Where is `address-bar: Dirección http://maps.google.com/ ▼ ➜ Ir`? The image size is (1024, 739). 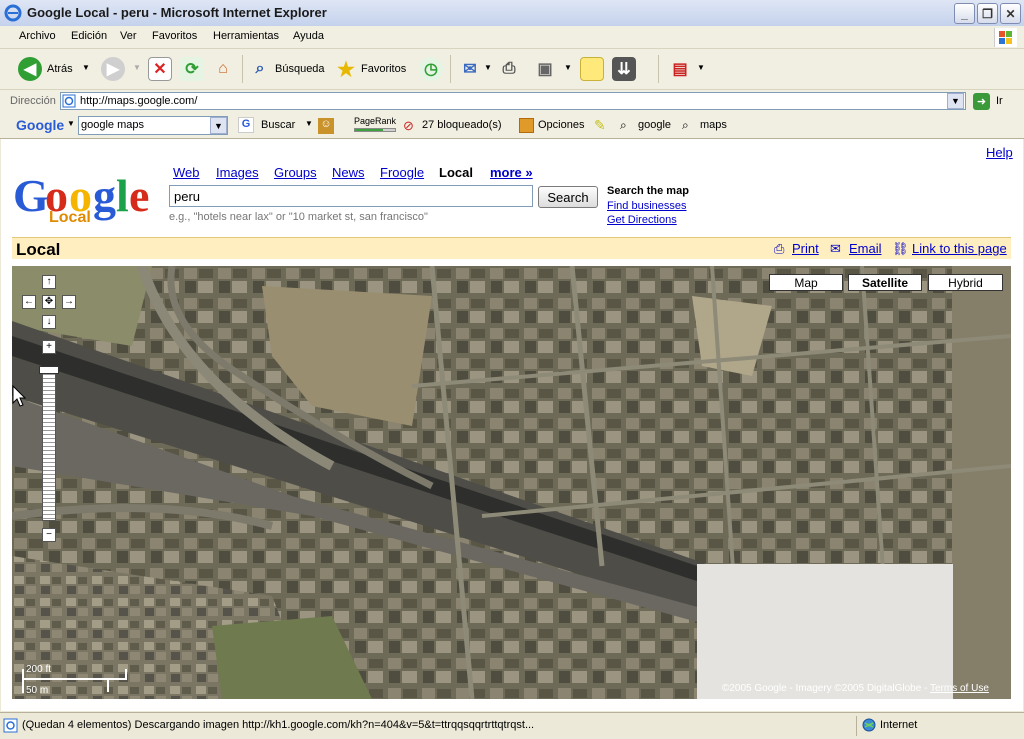
address-bar: Dirección http://maps.google.com/ ▼ ➜ Ir is located at coordinates (512, 102).